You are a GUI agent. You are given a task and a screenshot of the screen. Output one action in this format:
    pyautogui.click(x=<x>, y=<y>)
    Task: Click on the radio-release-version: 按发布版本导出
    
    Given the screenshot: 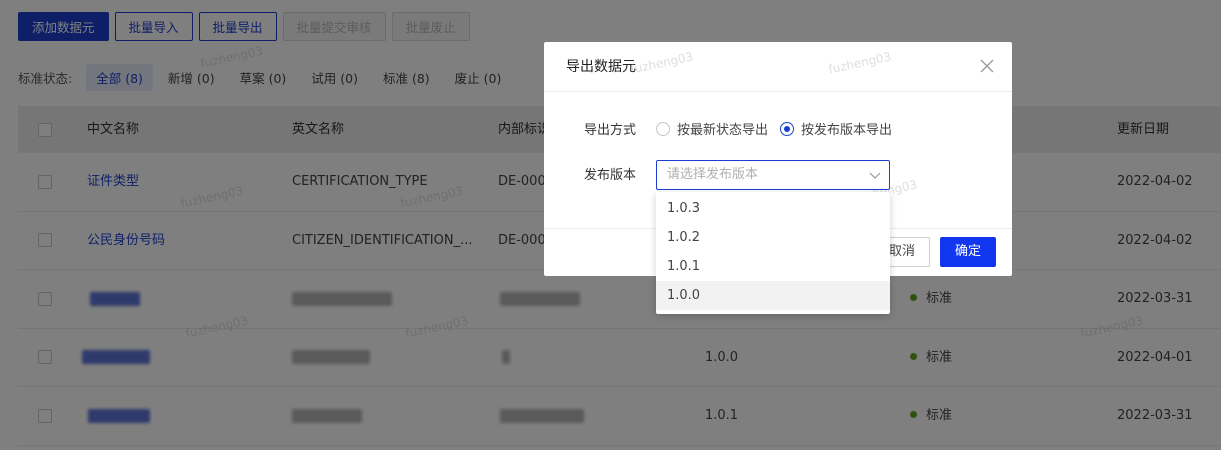 What is the action you would take?
    pyautogui.click(x=836, y=128)
    